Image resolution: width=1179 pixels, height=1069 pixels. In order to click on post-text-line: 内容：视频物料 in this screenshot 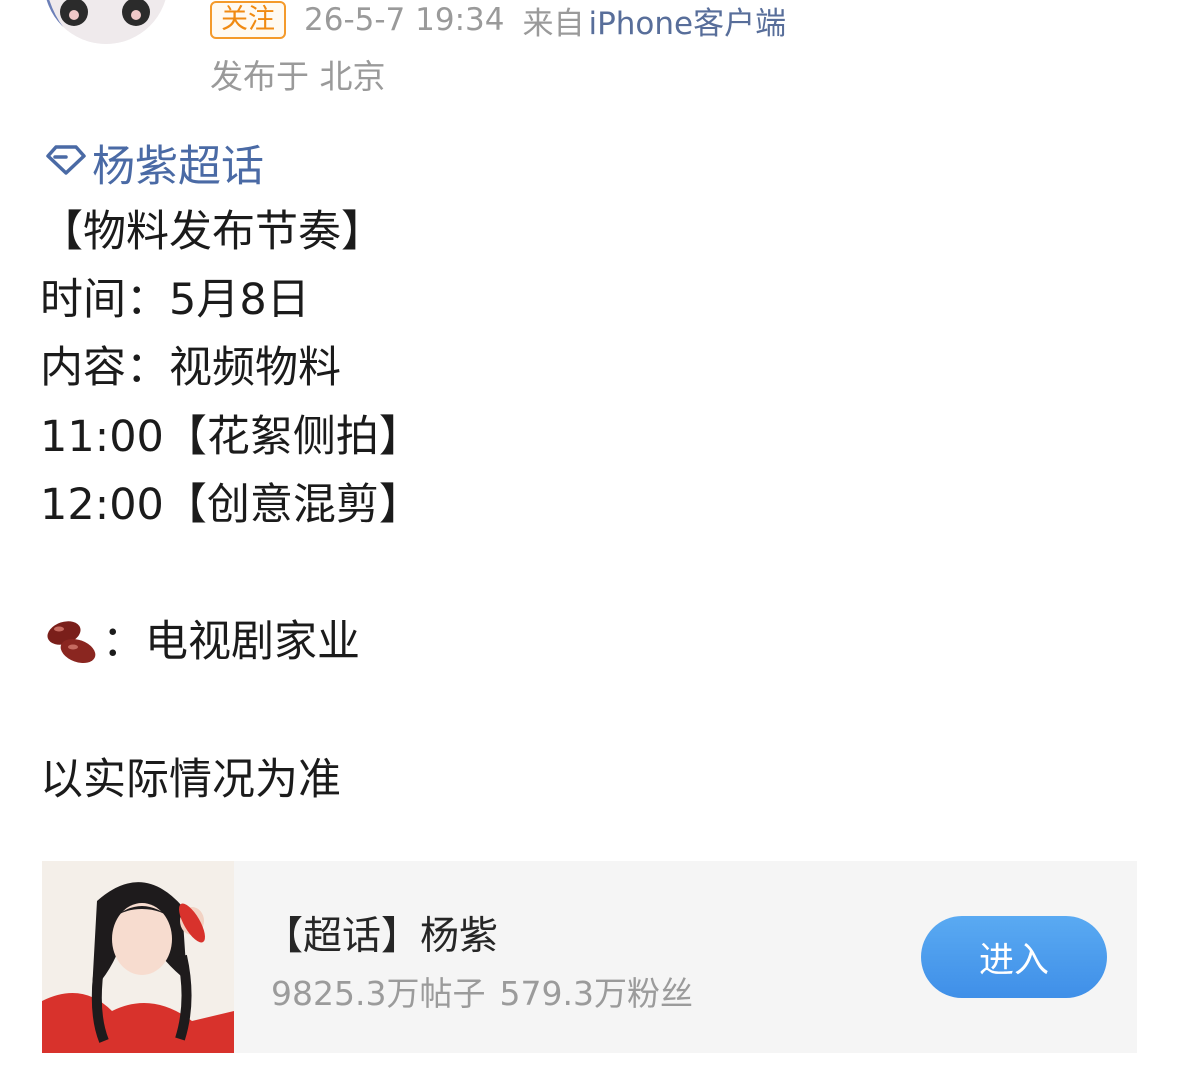, I will do `click(190, 368)`.